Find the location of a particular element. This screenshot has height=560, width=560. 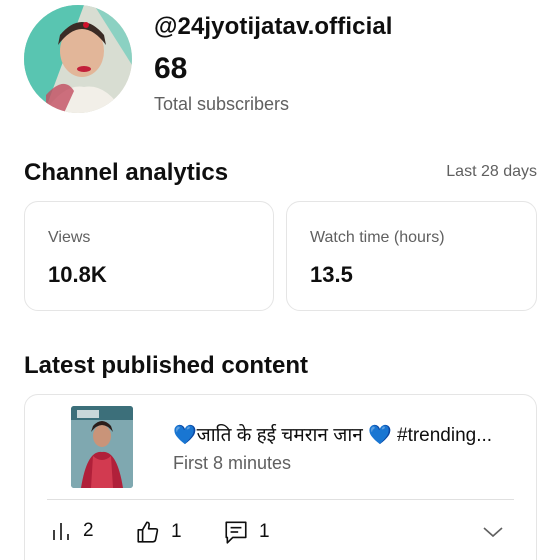

watch-time-card: Watch time (hours) 13.5 is located at coordinates (411, 256).